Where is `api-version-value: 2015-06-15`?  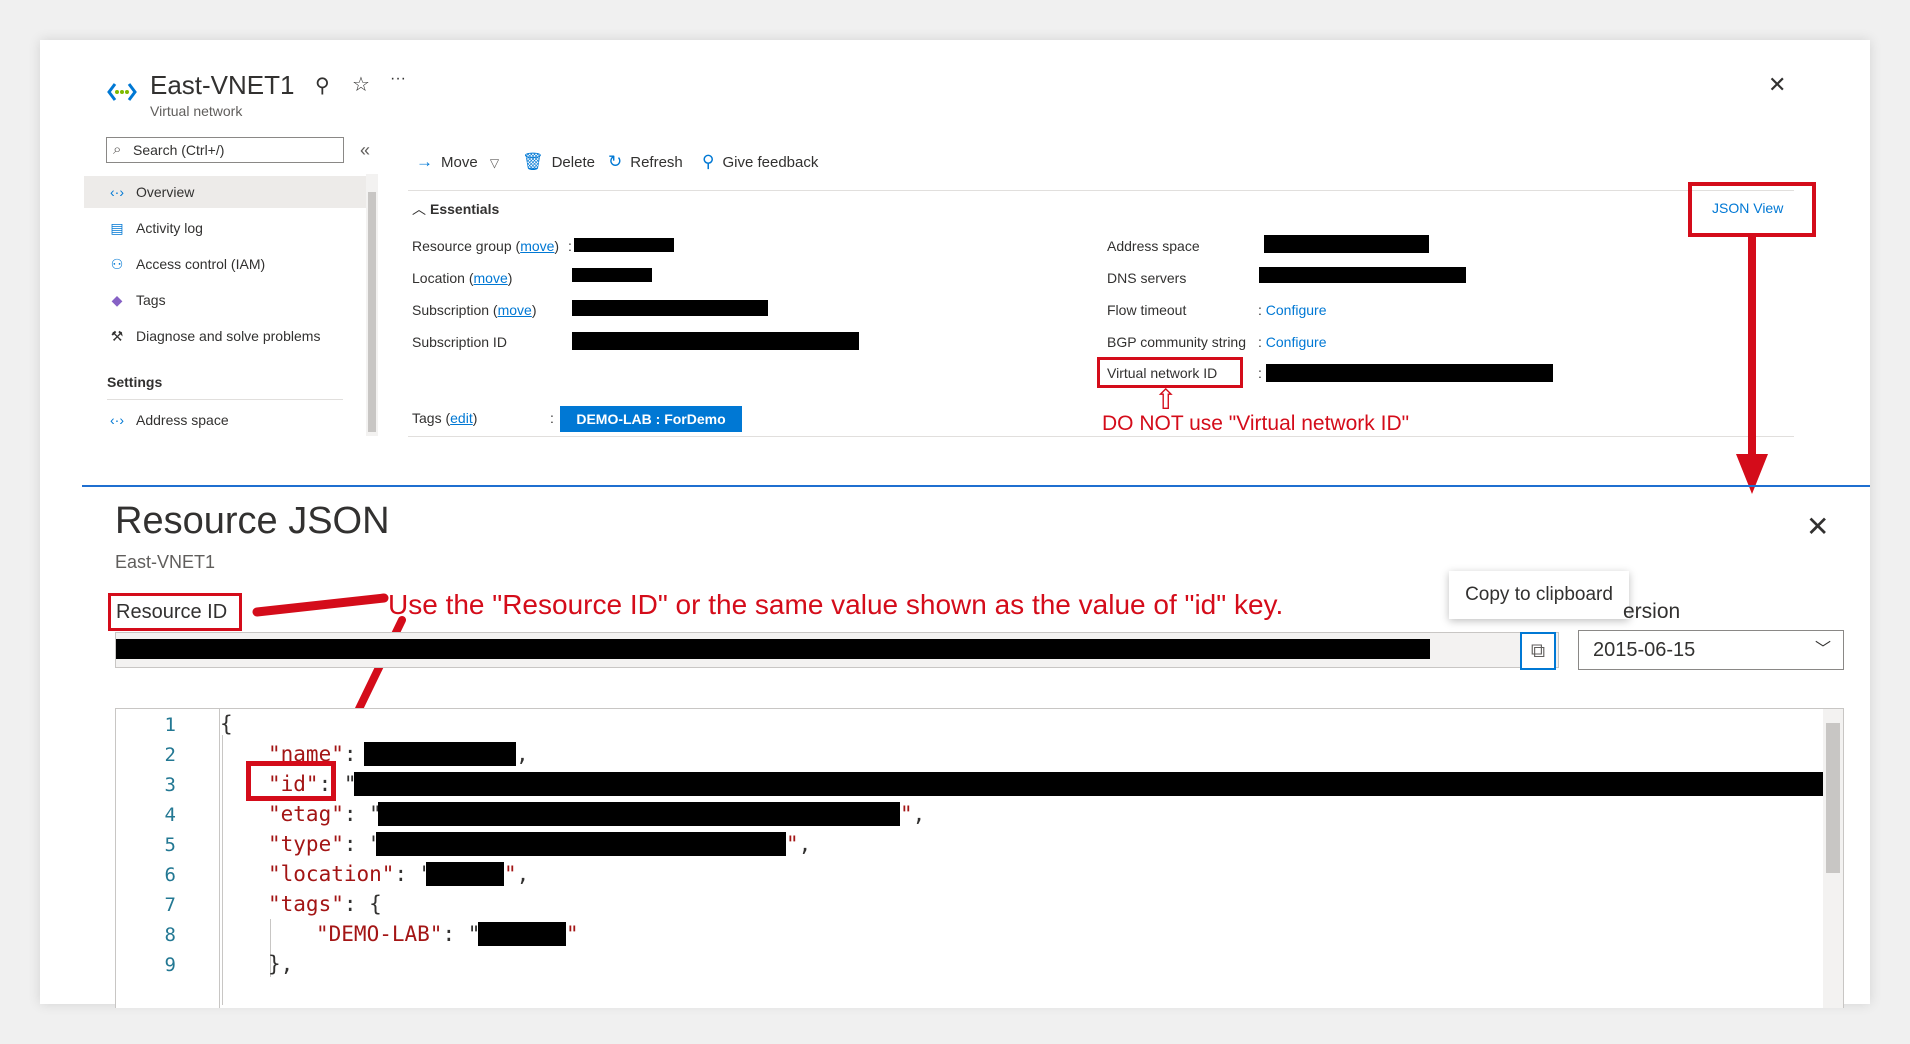 api-version-value: 2015-06-15 is located at coordinates (1644, 650).